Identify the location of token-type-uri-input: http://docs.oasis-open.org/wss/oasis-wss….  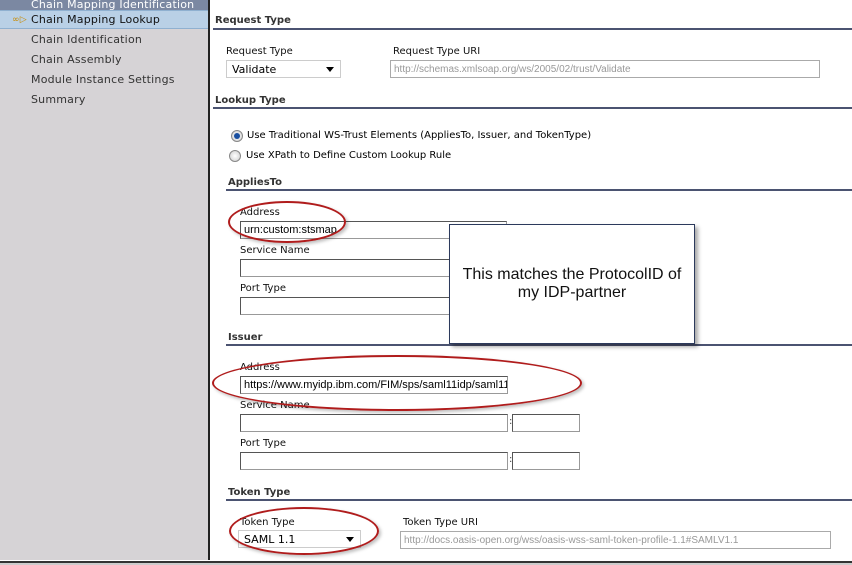
(615, 540).